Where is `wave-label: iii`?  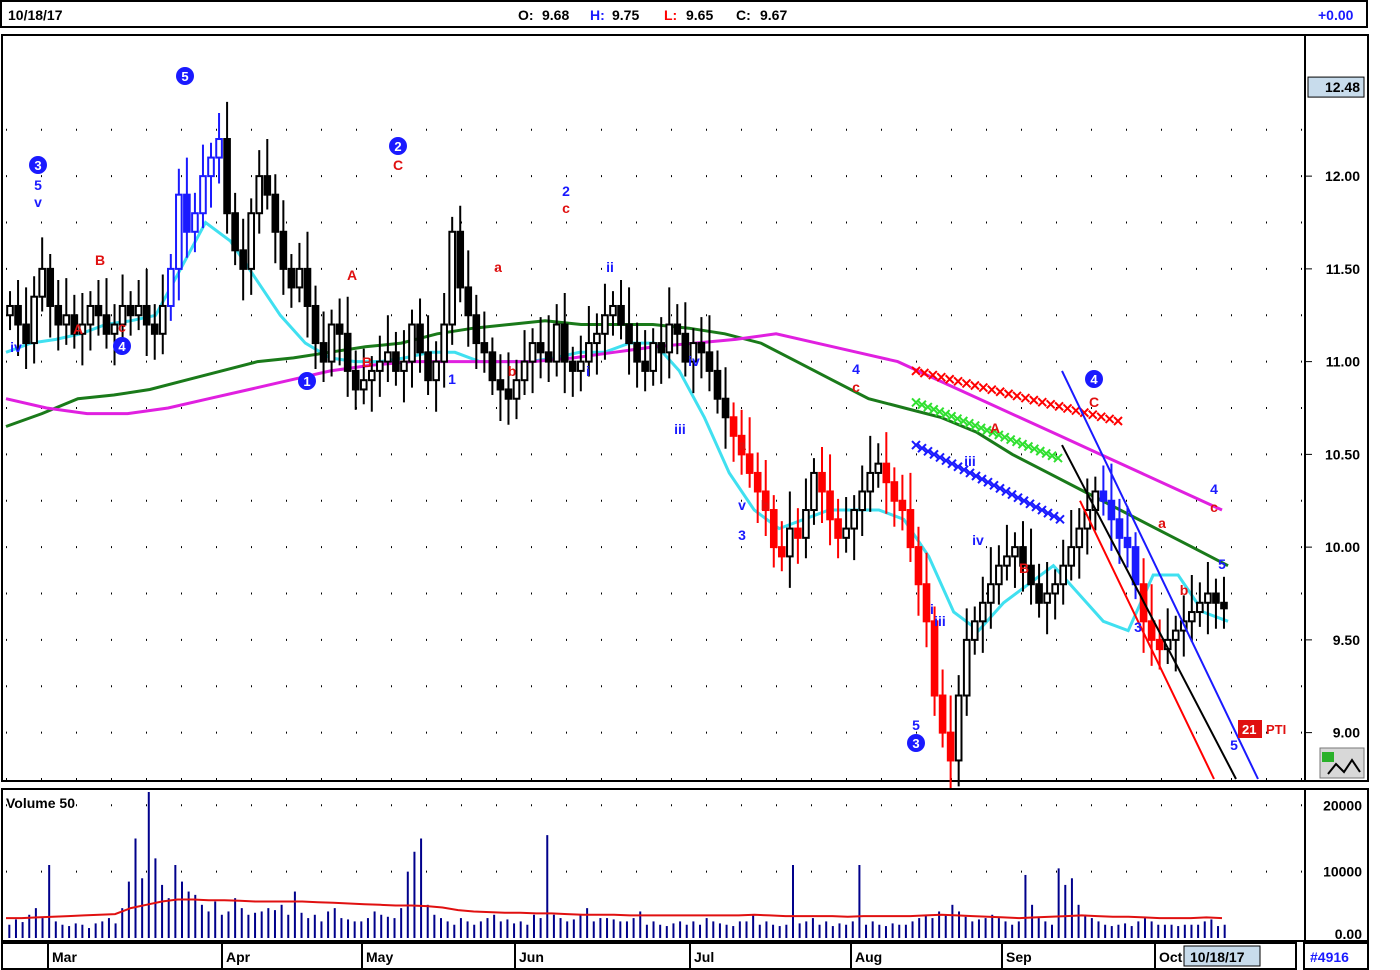 wave-label: iii is located at coordinates (940, 621).